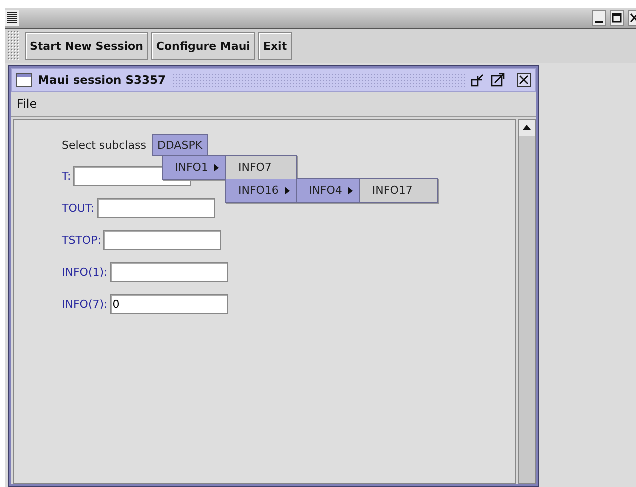  I want to click on menu-item-label: INFO16, so click(258, 190).